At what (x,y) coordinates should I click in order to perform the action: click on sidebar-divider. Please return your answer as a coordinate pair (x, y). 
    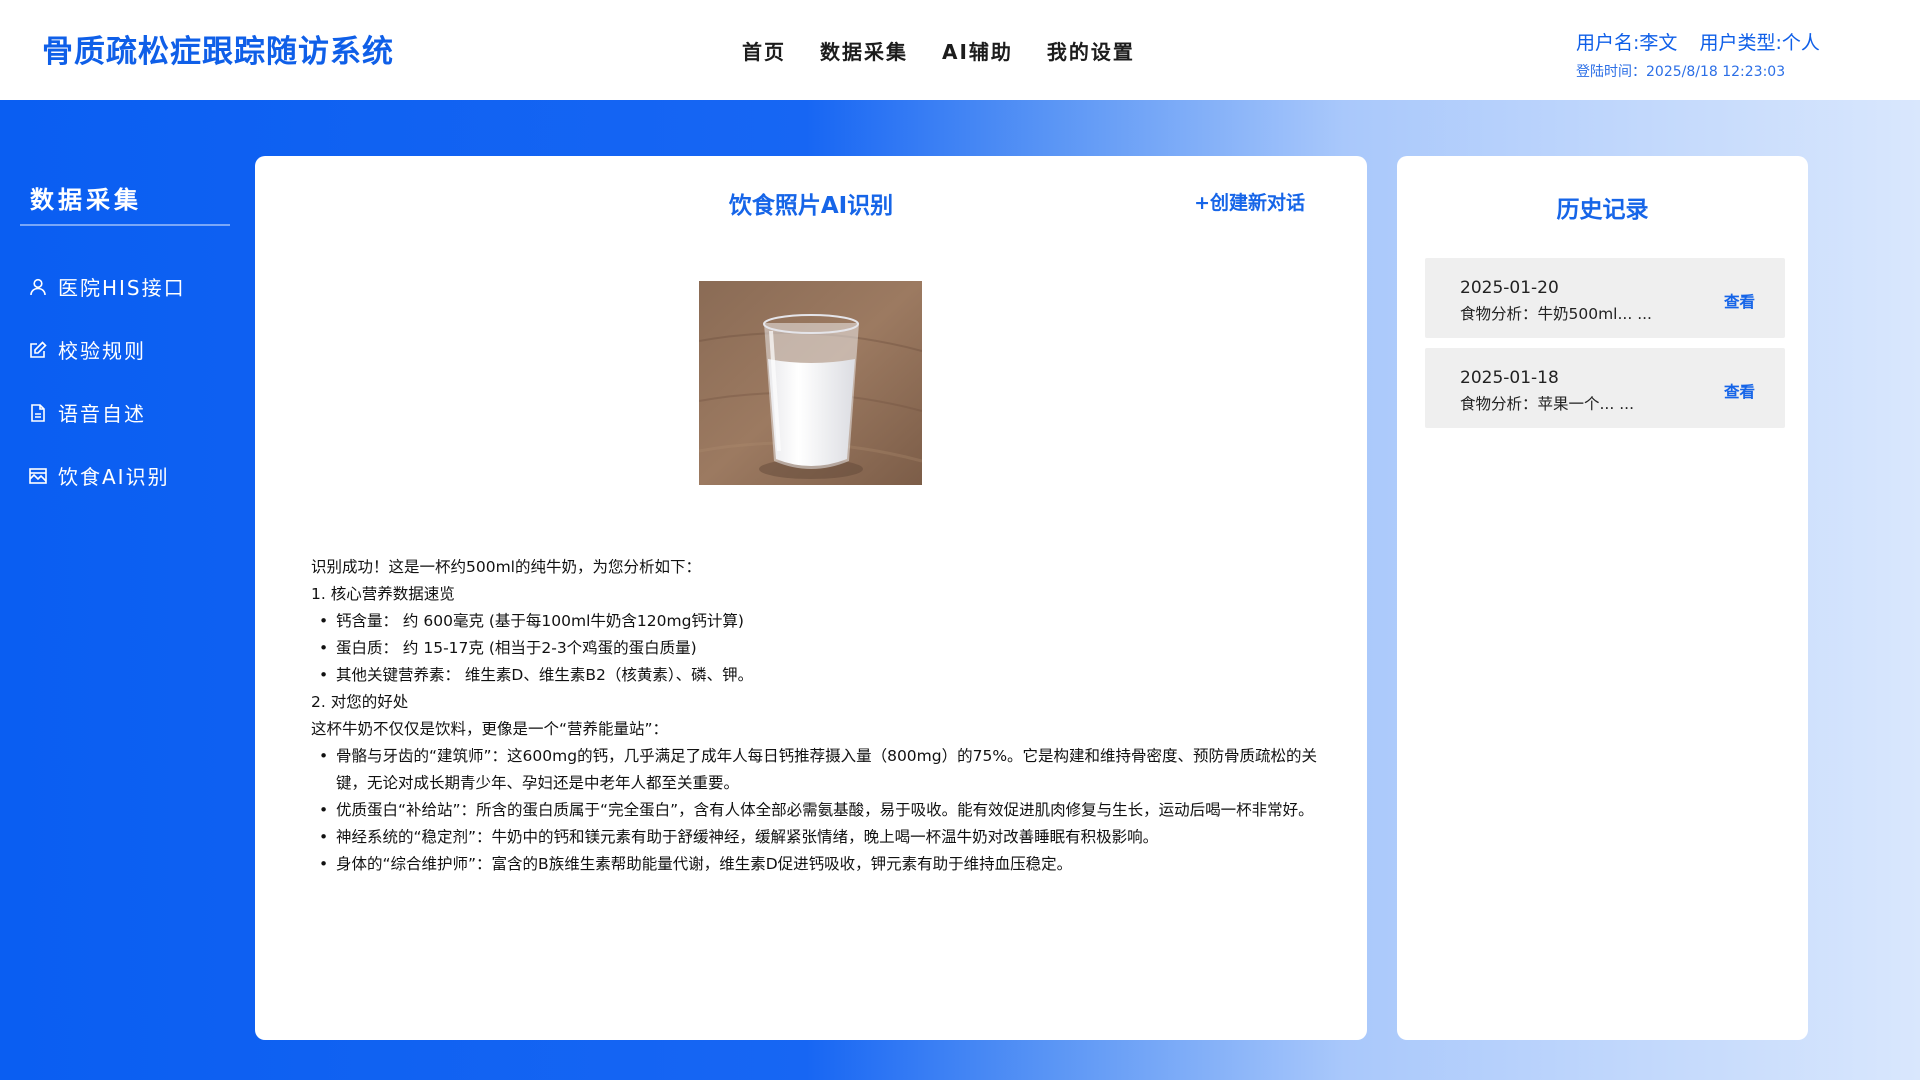
    Looking at the image, I should click on (125, 225).